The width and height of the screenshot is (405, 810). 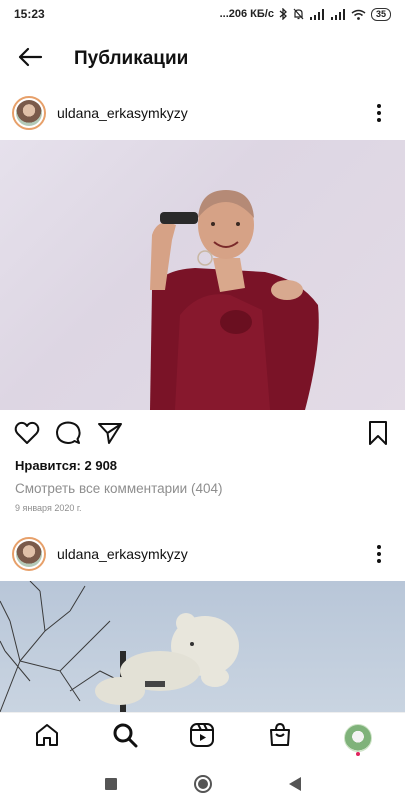 I want to click on back-button, so click(x=30, y=59).